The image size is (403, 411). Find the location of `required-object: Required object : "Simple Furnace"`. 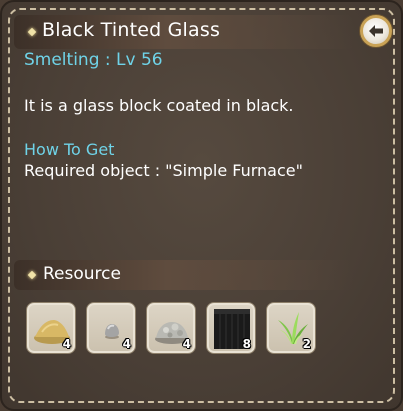

required-object: Required object : "Simple Furnace" is located at coordinates (163, 170).